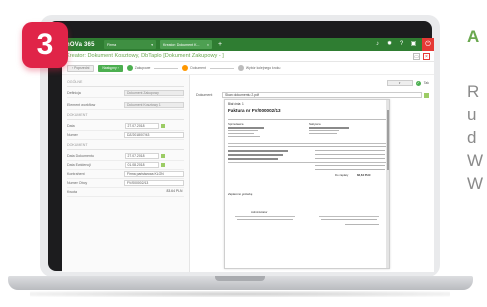 The width and height of the screenshot is (487, 307). What do you see at coordinates (342, 175) in the screenshot?
I see `total-label: Do zapłaty` at bounding box center [342, 175].